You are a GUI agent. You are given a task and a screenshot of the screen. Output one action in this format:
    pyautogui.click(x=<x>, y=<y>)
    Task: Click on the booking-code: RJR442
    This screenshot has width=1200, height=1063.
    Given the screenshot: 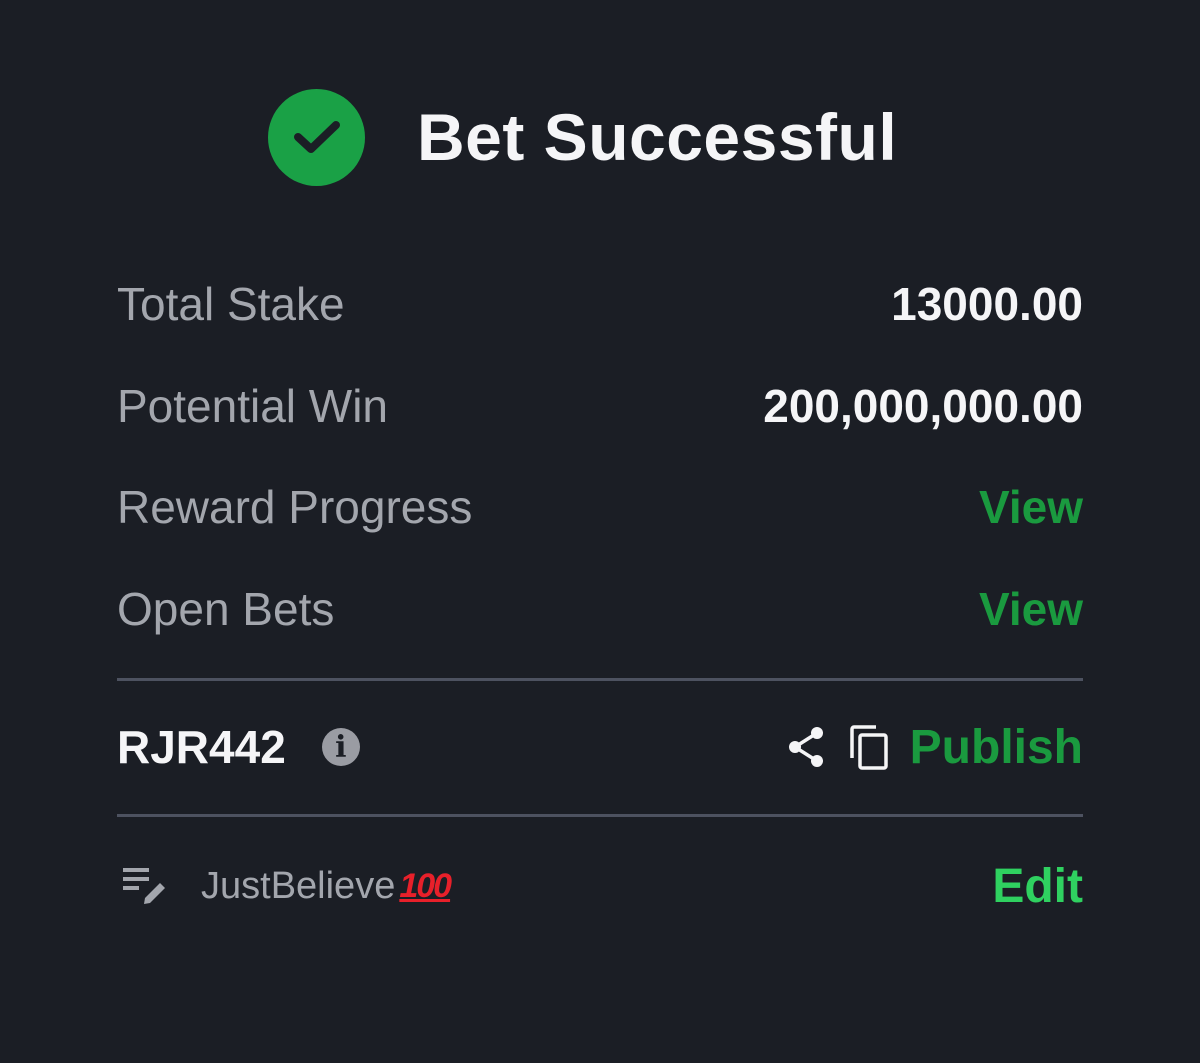 What is the action you would take?
    pyautogui.click(x=201, y=747)
    